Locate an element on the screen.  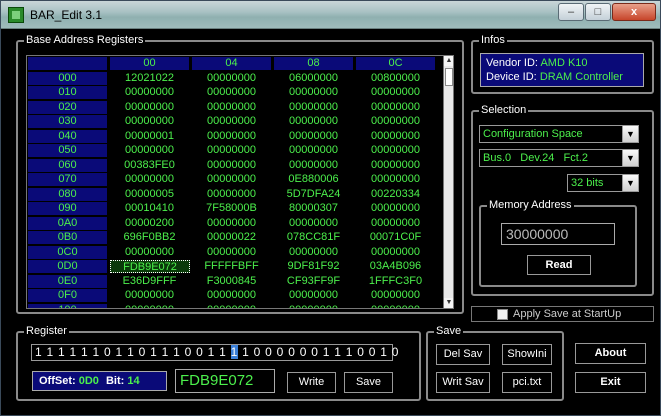
hex-value-input: FDB9E072 is located at coordinates (225, 381).